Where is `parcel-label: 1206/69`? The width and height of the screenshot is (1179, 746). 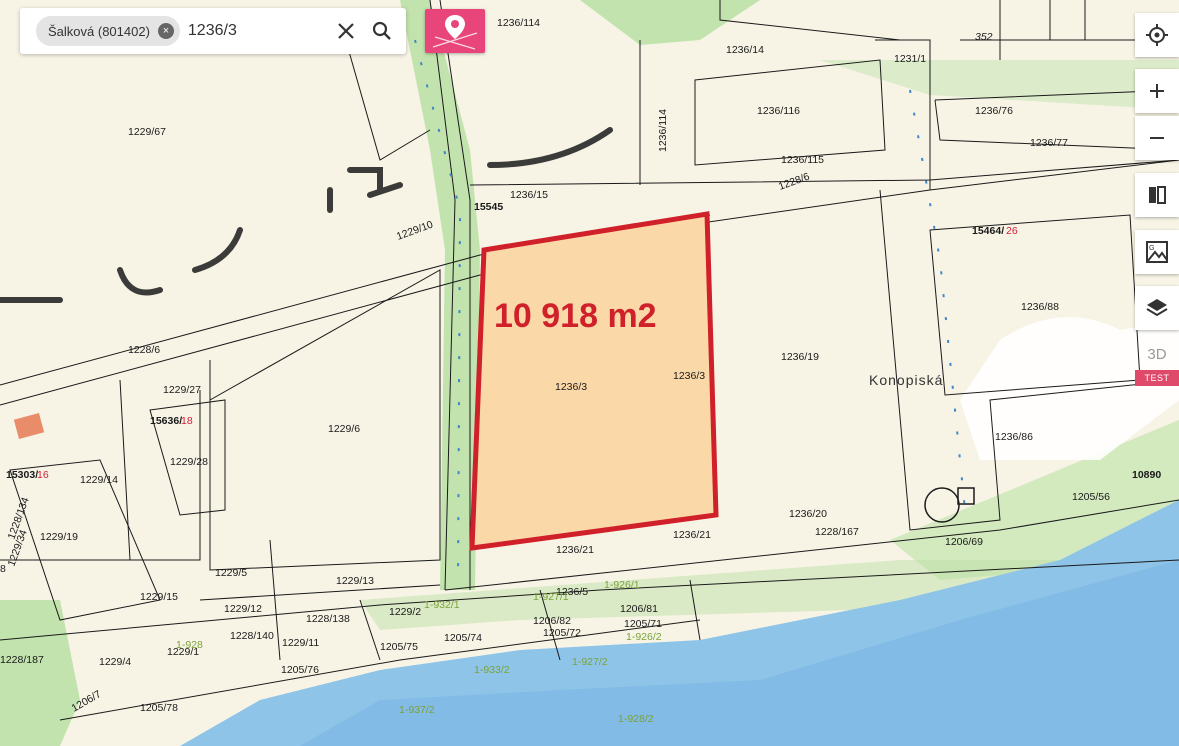 parcel-label: 1206/69 is located at coordinates (964, 542).